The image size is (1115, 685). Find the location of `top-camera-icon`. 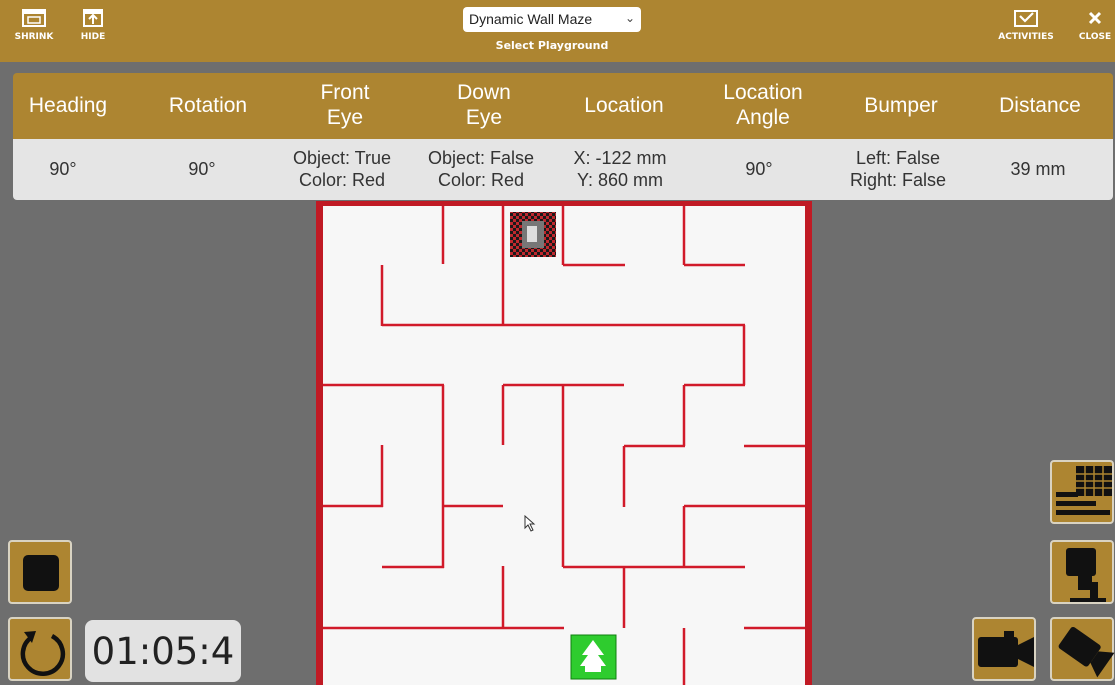

top-camera-icon is located at coordinates (1086, 575).